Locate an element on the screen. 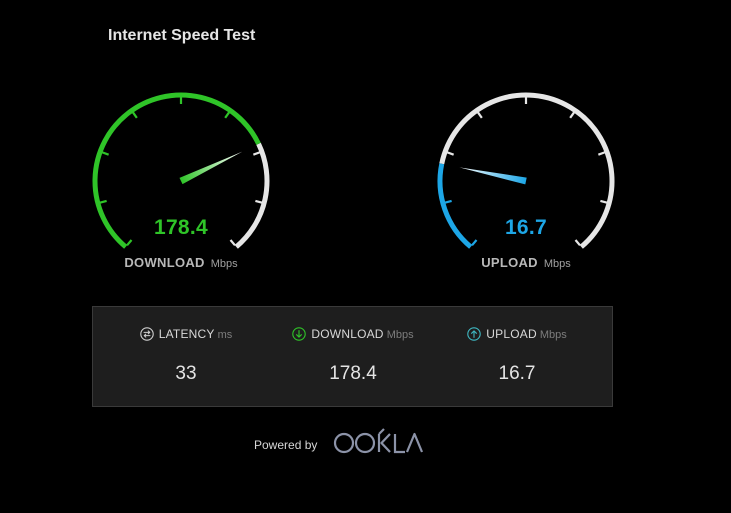 This screenshot has width=731, height=513. download-value: 178.4 is located at coordinates (353, 373).